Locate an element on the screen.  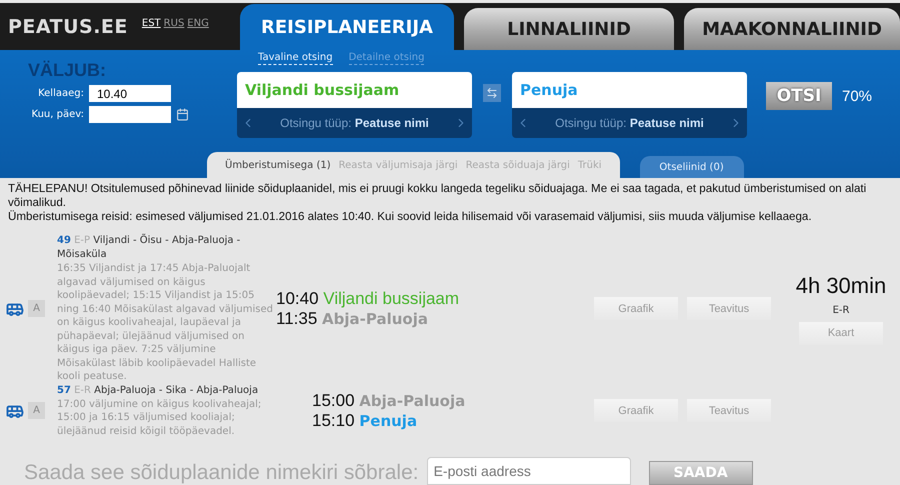
notice-text: Ümberistumisega reisid: esimesed väljumised 21.01.2016 alates 10:40. Kui soovid leida hilisemaid või varasemaid väljumisi, siis muuda väljumise kellaaega. is located at coordinates (410, 217).